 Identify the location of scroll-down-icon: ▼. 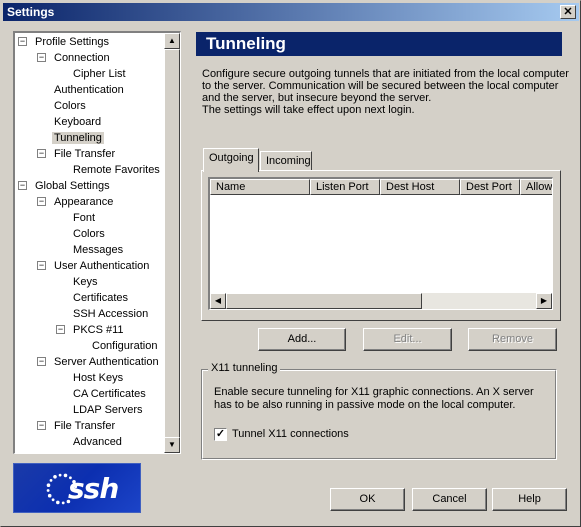
(172, 445).